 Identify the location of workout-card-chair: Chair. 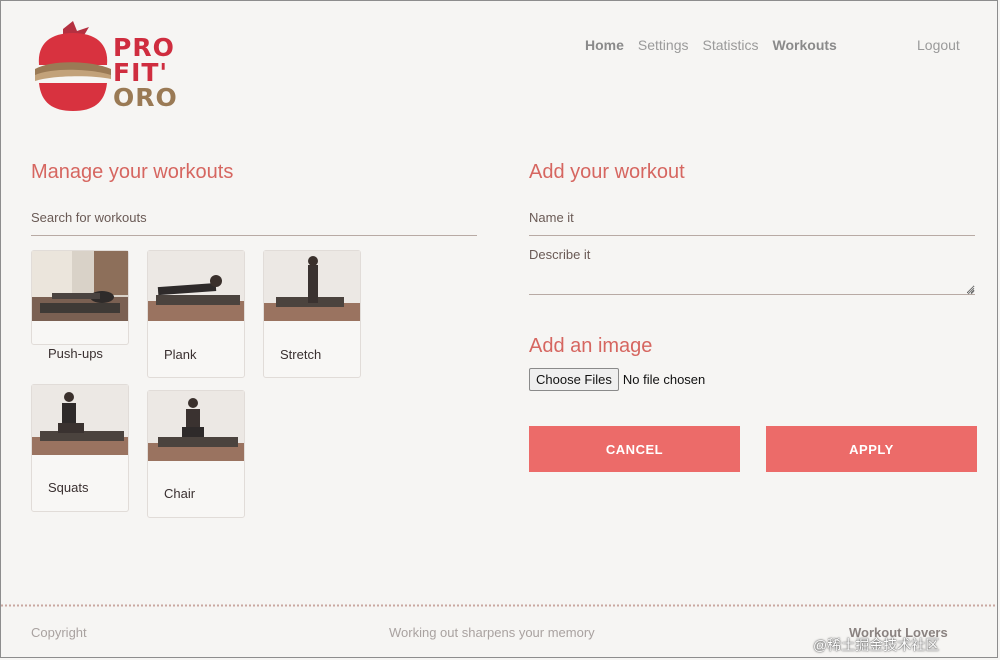
(196, 454).